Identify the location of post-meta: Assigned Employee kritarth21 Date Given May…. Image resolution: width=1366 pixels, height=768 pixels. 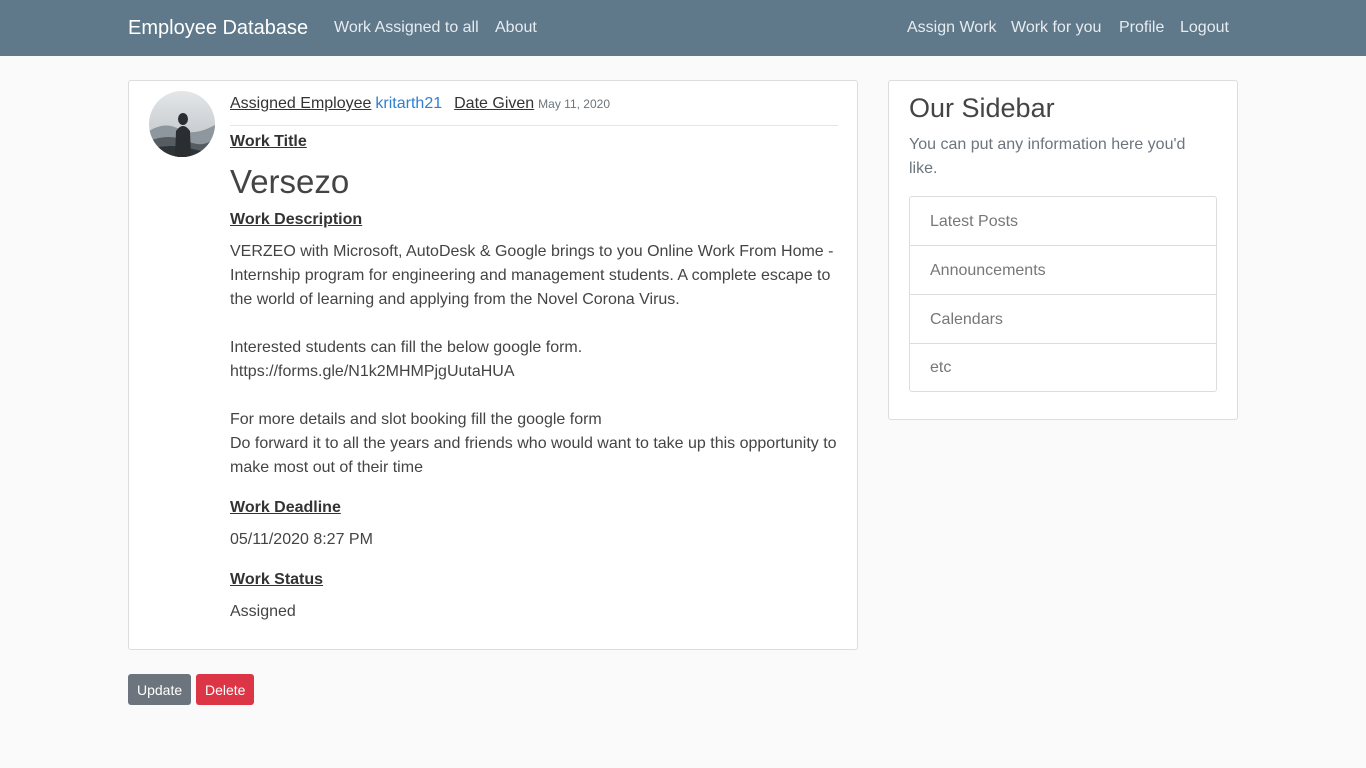
(534, 110).